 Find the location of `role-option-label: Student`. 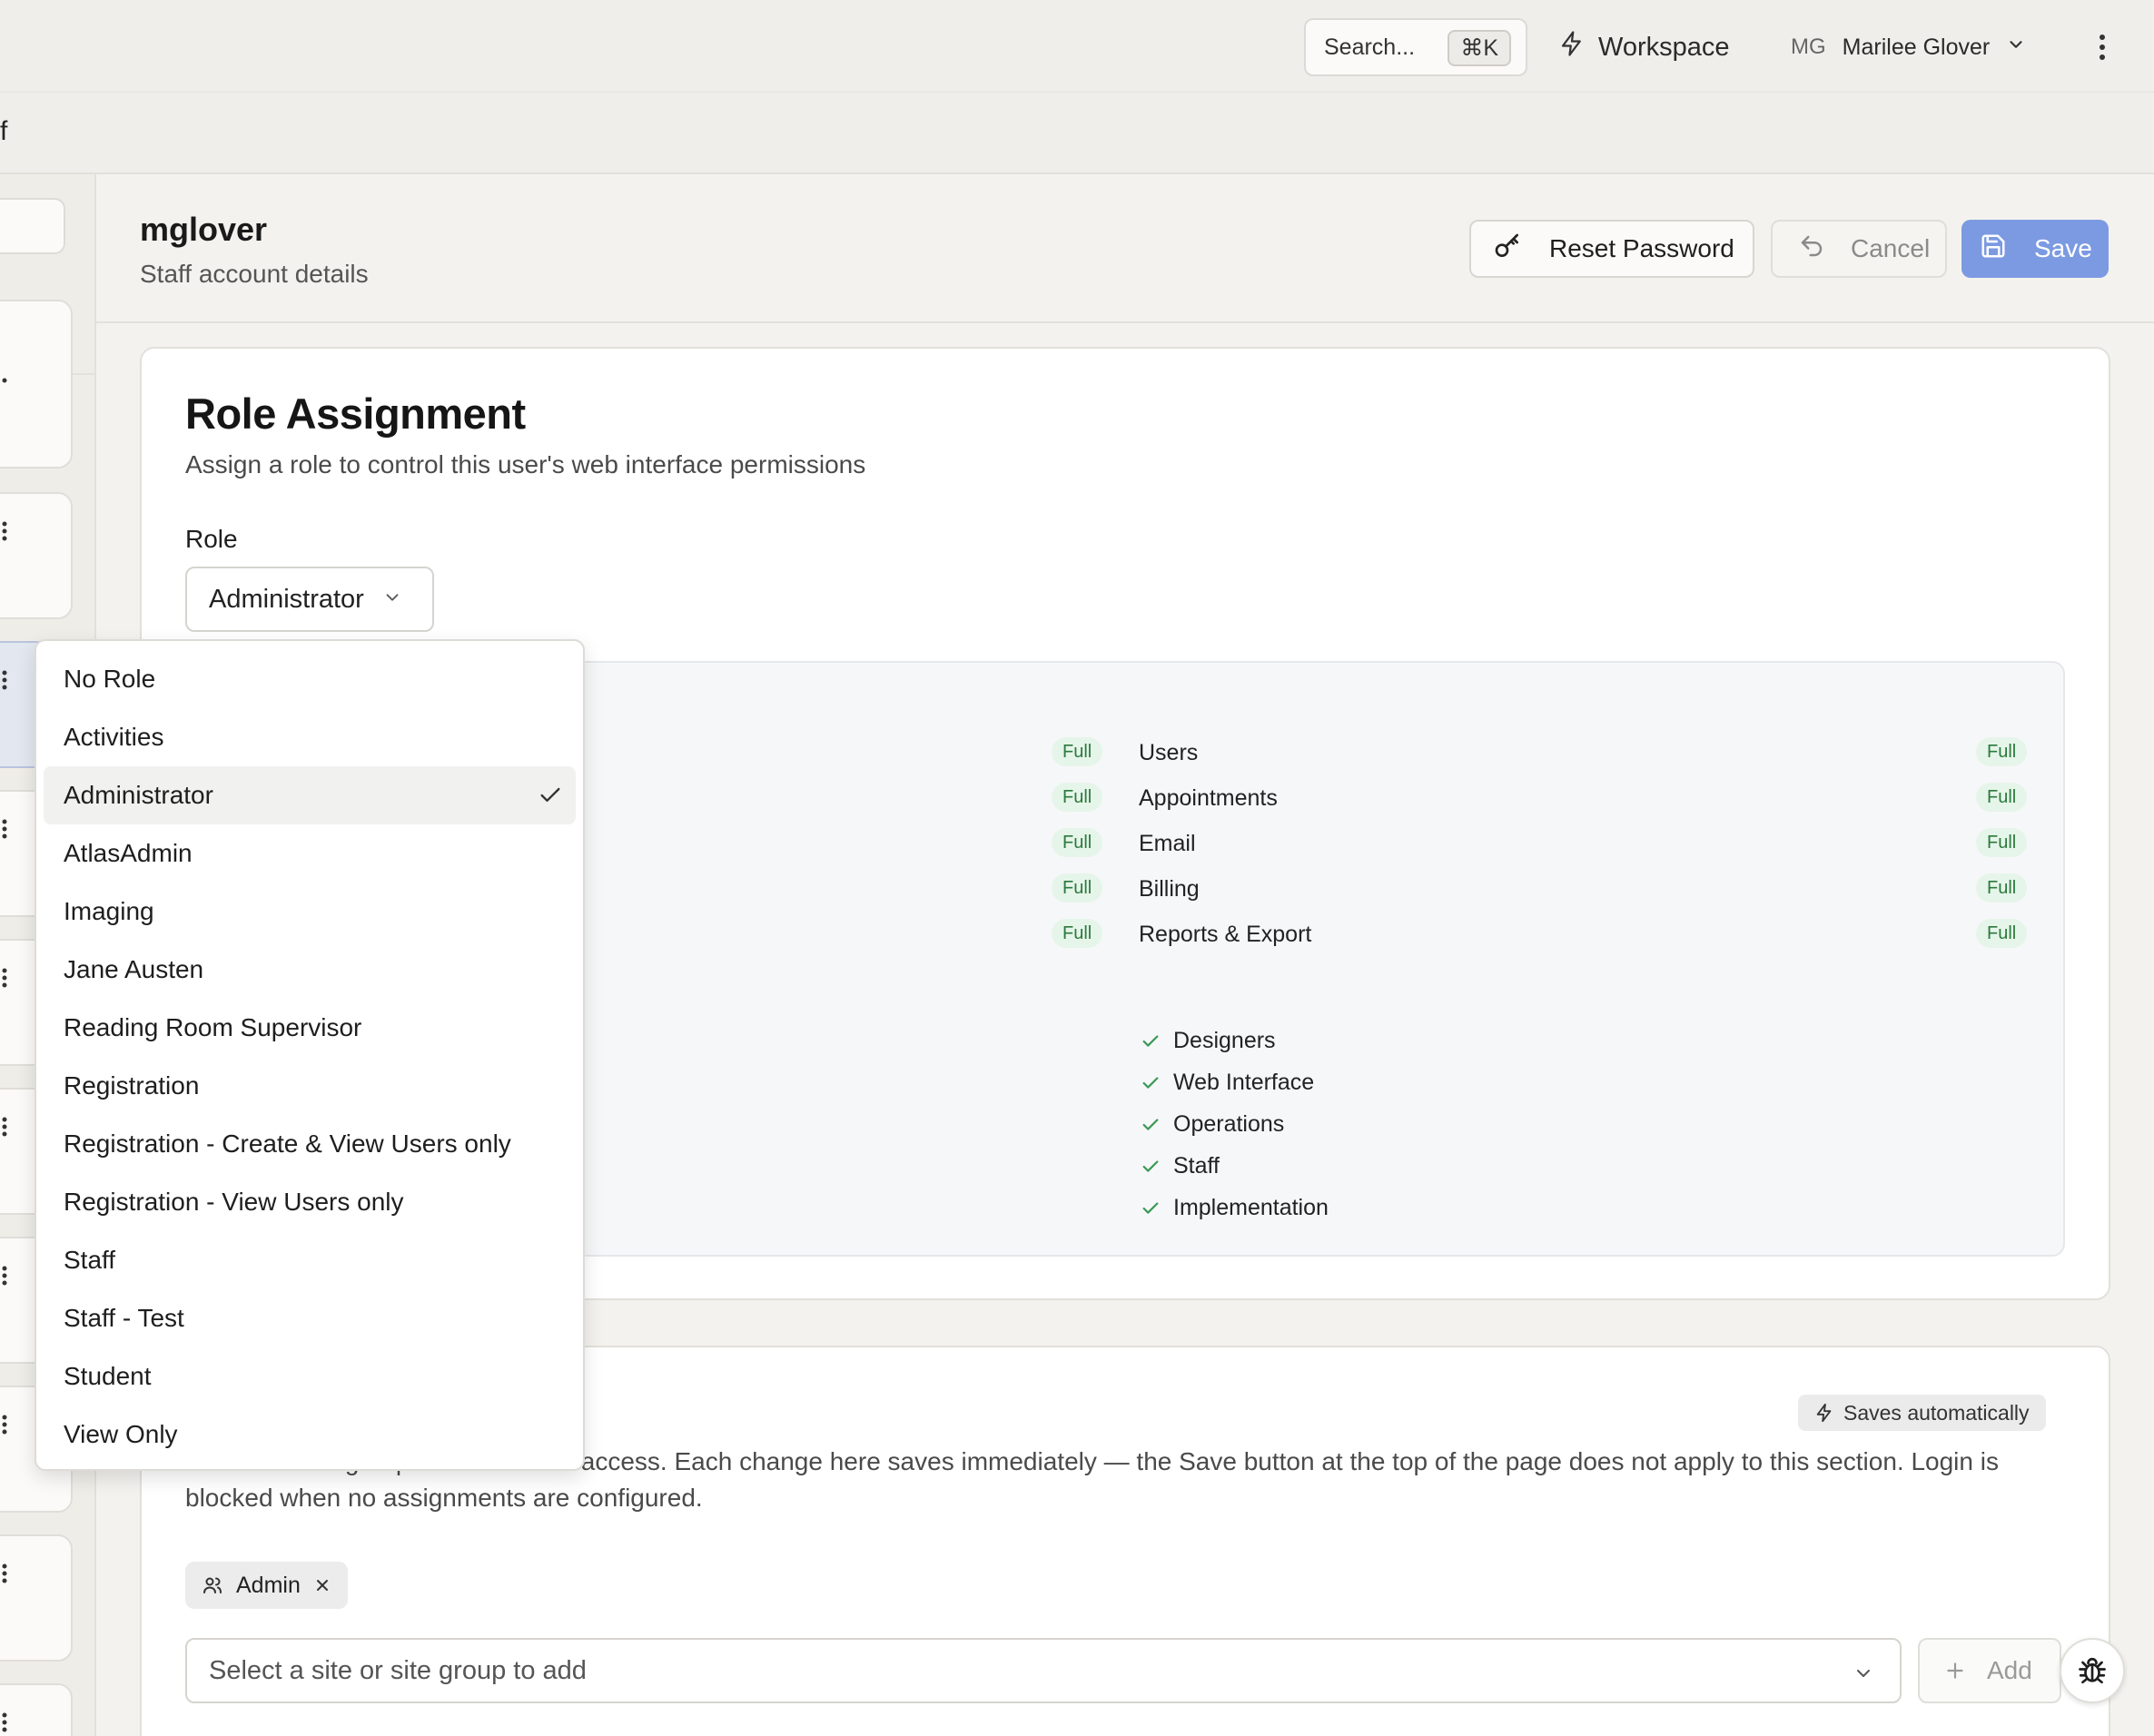

role-option-label: Student is located at coordinates (108, 1376).